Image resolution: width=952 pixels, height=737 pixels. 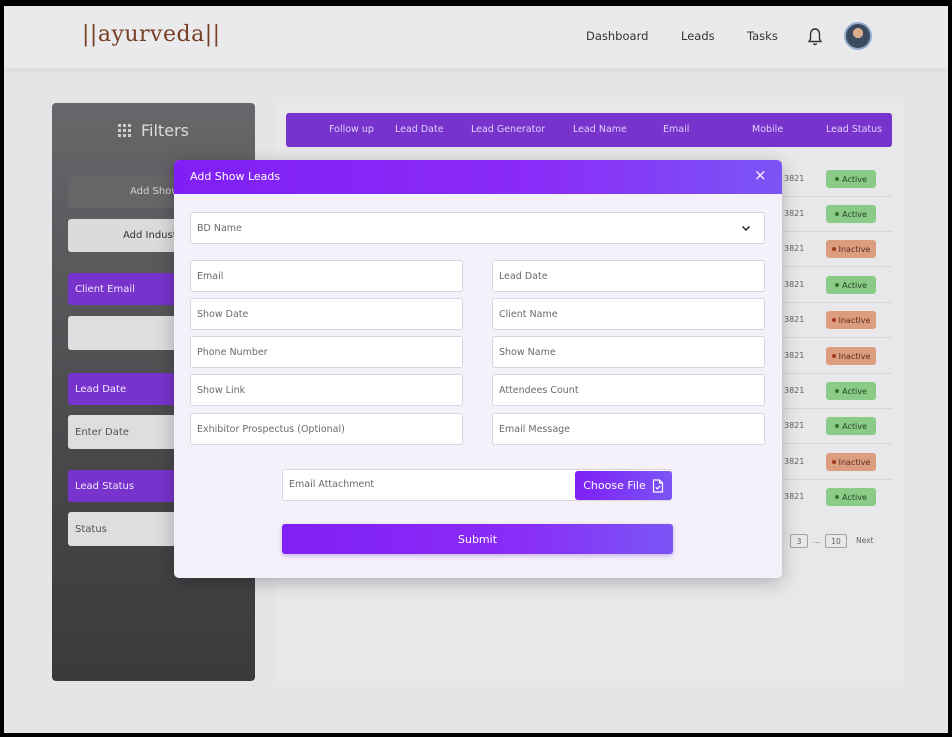 What do you see at coordinates (326, 429) in the screenshot?
I see `exhibitor-prospectus-field: Exhibitor Prospectus (Optional)` at bounding box center [326, 429].